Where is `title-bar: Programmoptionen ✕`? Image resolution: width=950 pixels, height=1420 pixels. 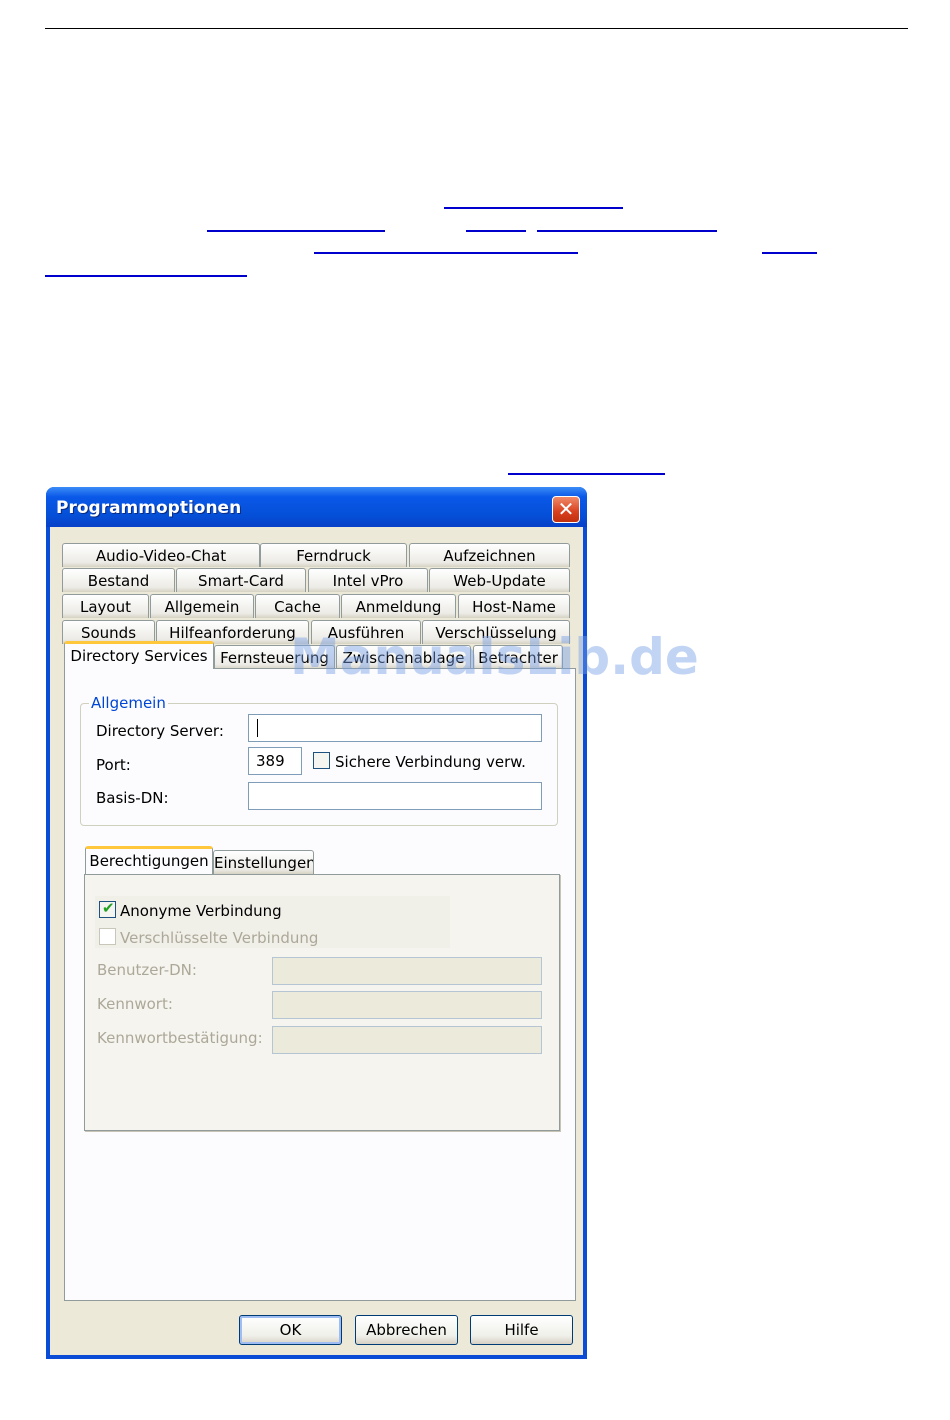 title-bar: Programmoptionen ✕ is located at coordinates (316, 507).